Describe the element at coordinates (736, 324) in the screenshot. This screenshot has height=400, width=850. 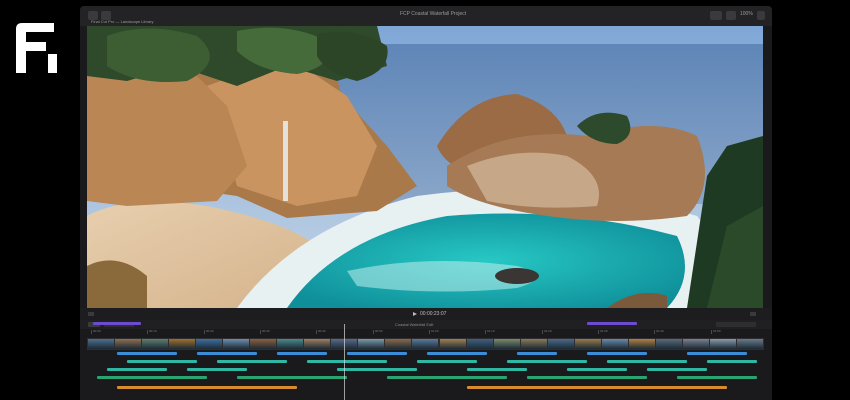
I see `timeline-view-options` at that location.